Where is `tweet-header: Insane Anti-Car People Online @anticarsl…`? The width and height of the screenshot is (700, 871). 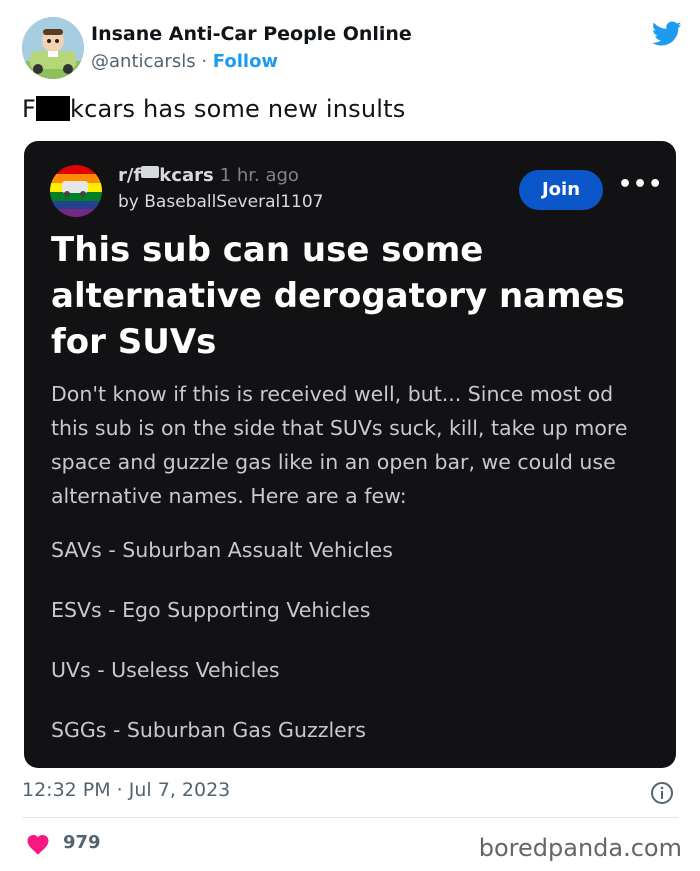 tweet-header: Insane Anti-Car People Online @anticarsl… is located at coordinates (352, 48).